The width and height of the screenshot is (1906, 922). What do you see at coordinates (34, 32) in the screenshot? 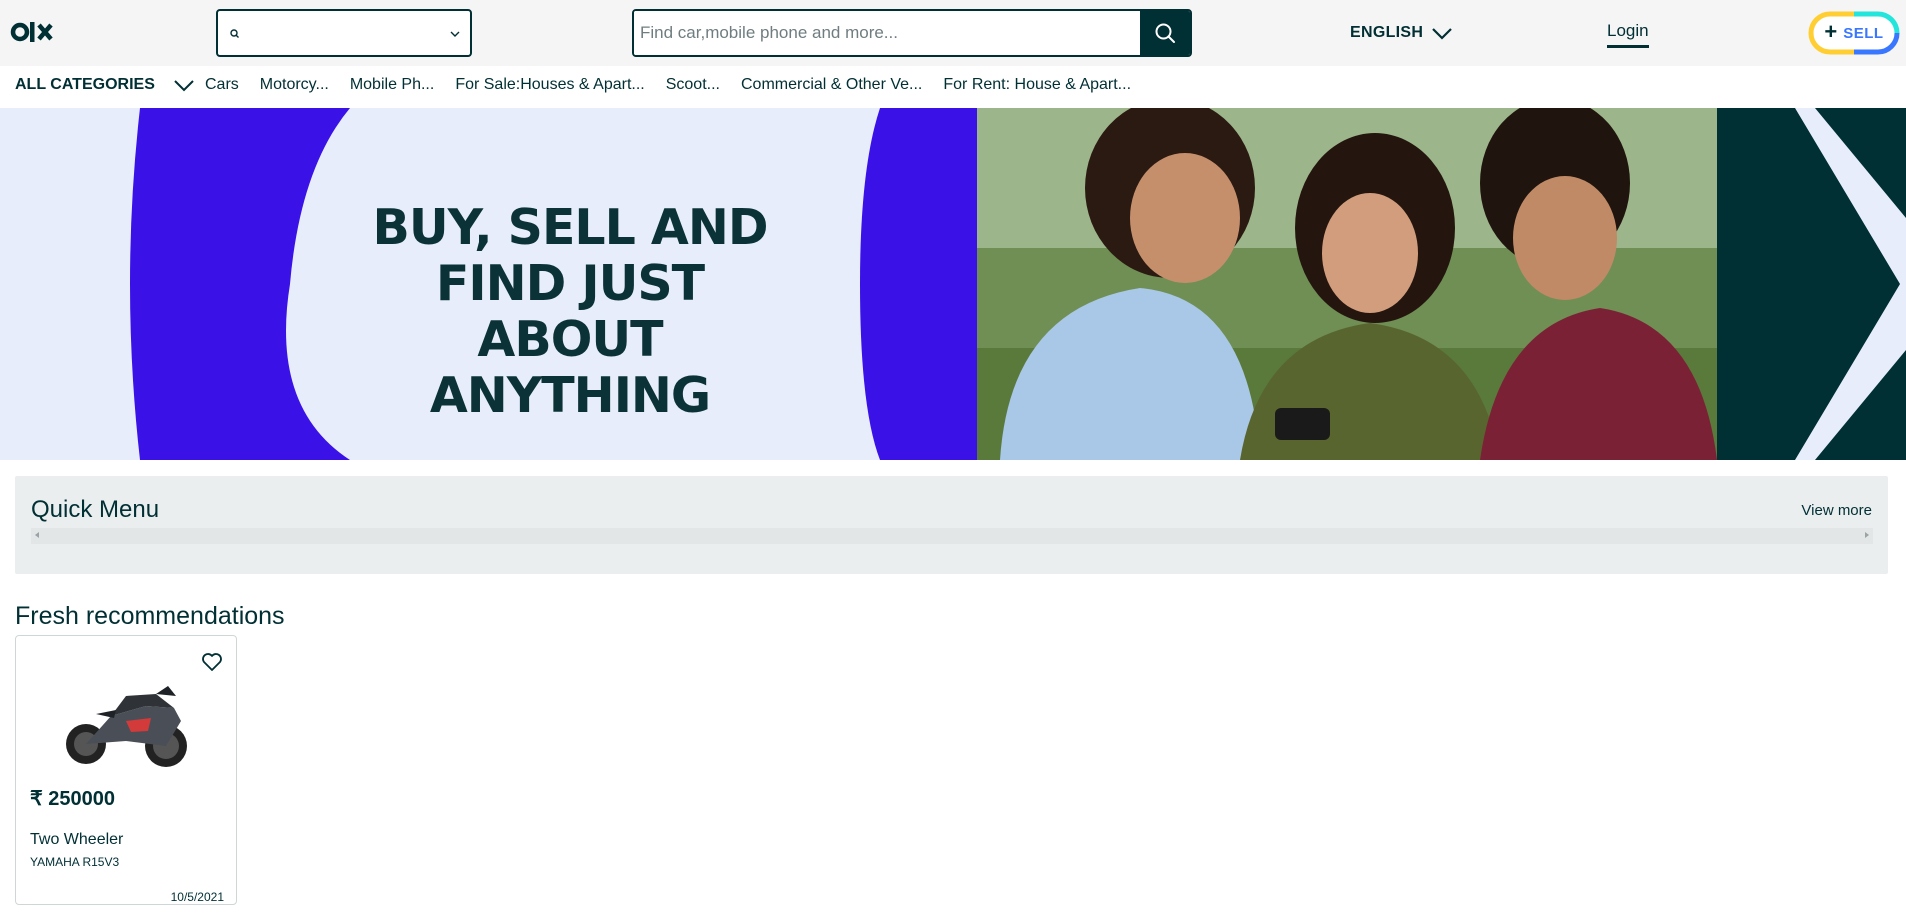
I see `olx-logo` at bounding box center [34, 32].